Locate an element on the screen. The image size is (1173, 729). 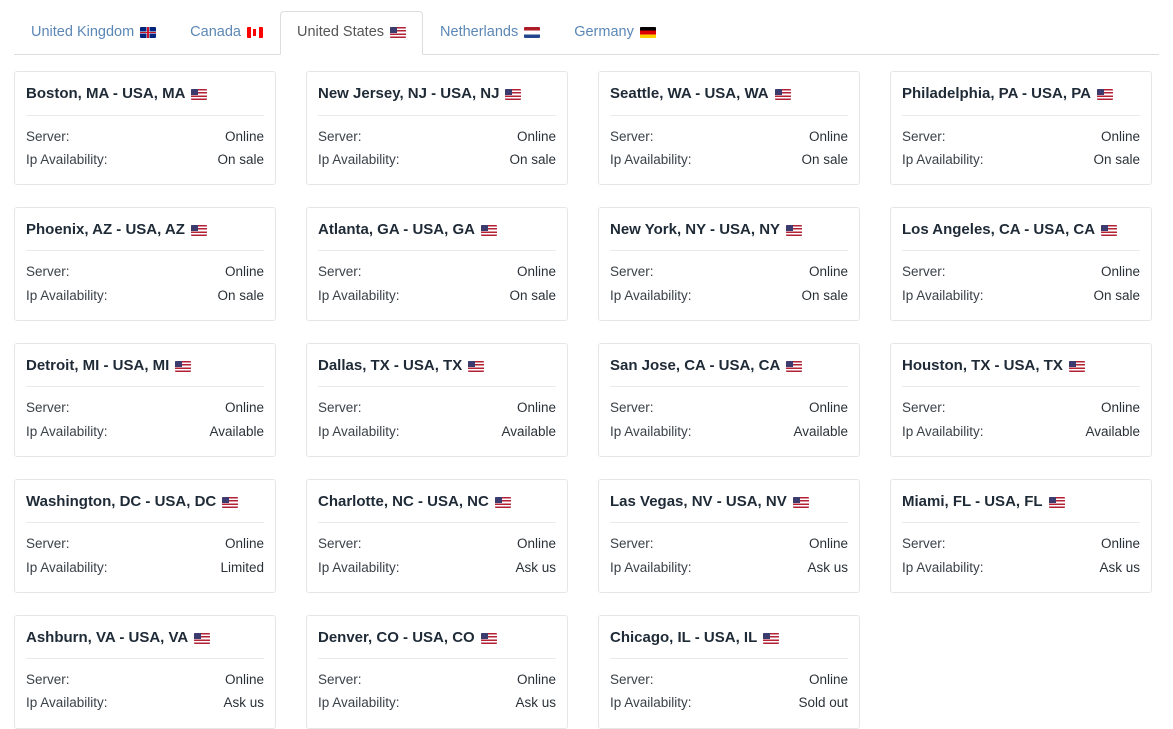
ip-availability-value: Limited is located at coordinates (242, 567).